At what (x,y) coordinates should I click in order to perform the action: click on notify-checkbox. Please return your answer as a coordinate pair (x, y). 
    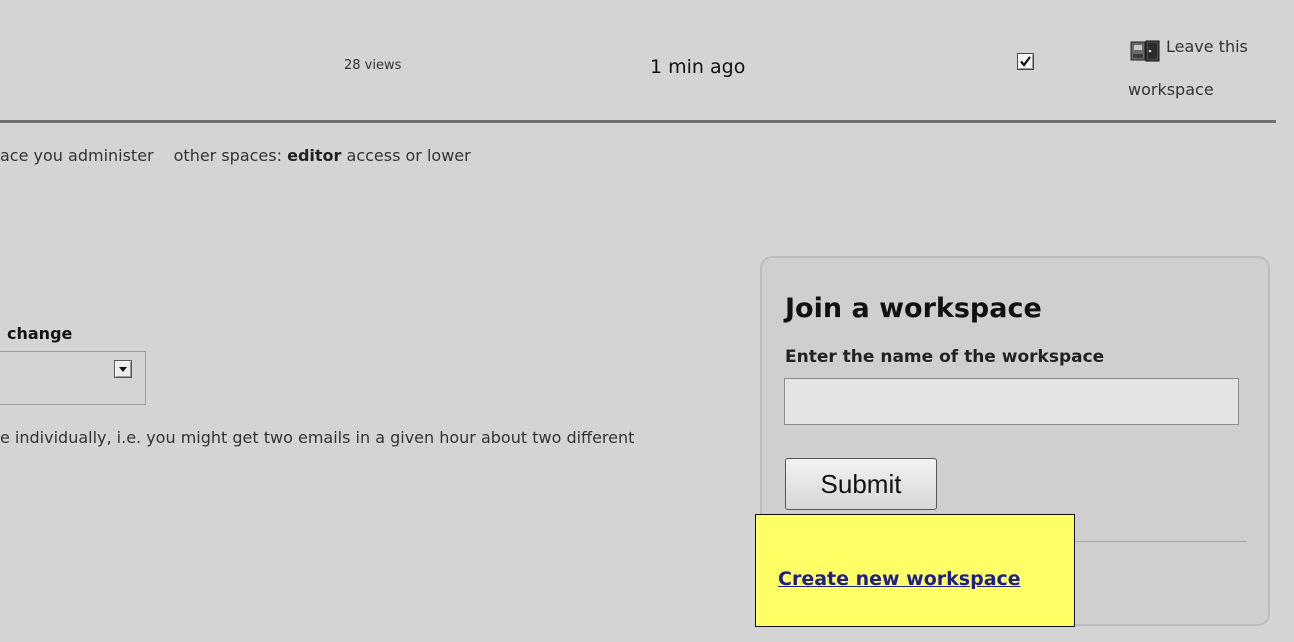
    Looking at the image, I should click on (1025, 61).